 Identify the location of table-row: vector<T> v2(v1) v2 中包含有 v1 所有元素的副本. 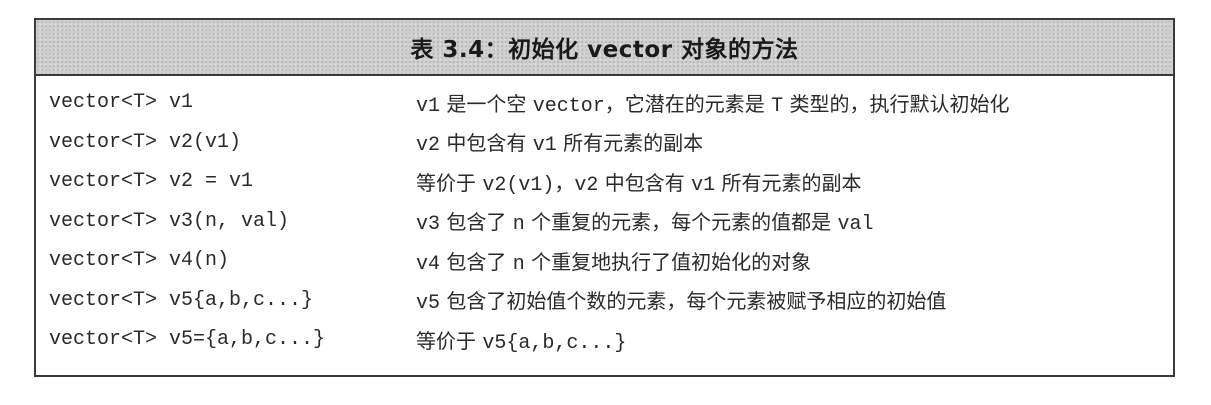
(604, 143).